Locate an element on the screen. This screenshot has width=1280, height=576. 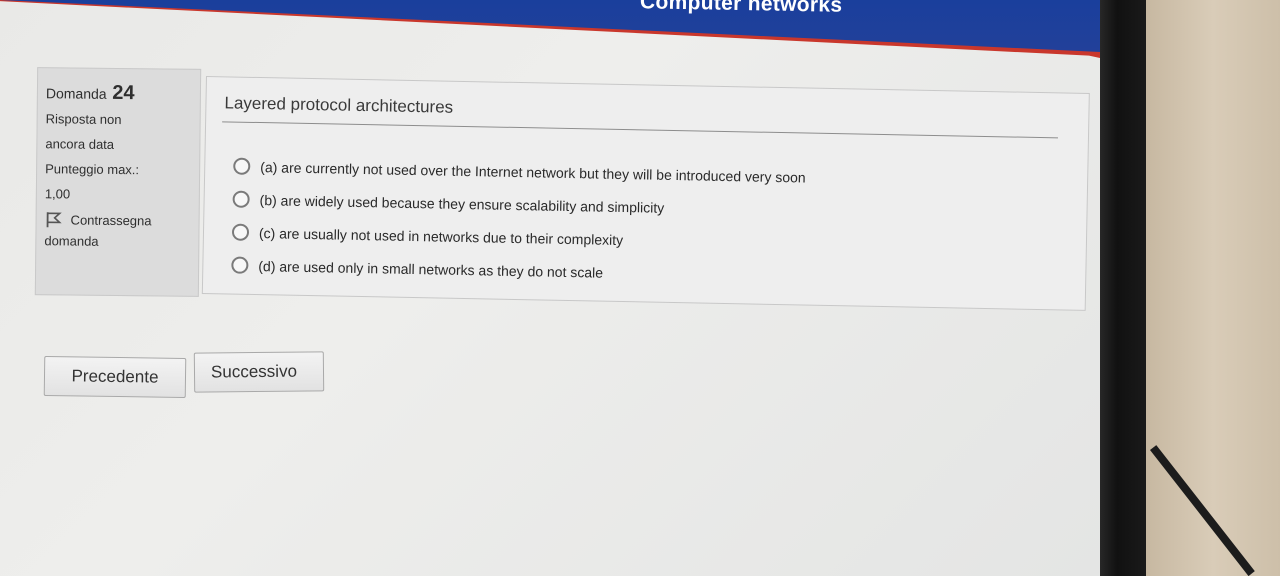
question-text: Layered protocol architectures is located at coordinates (339, 105).